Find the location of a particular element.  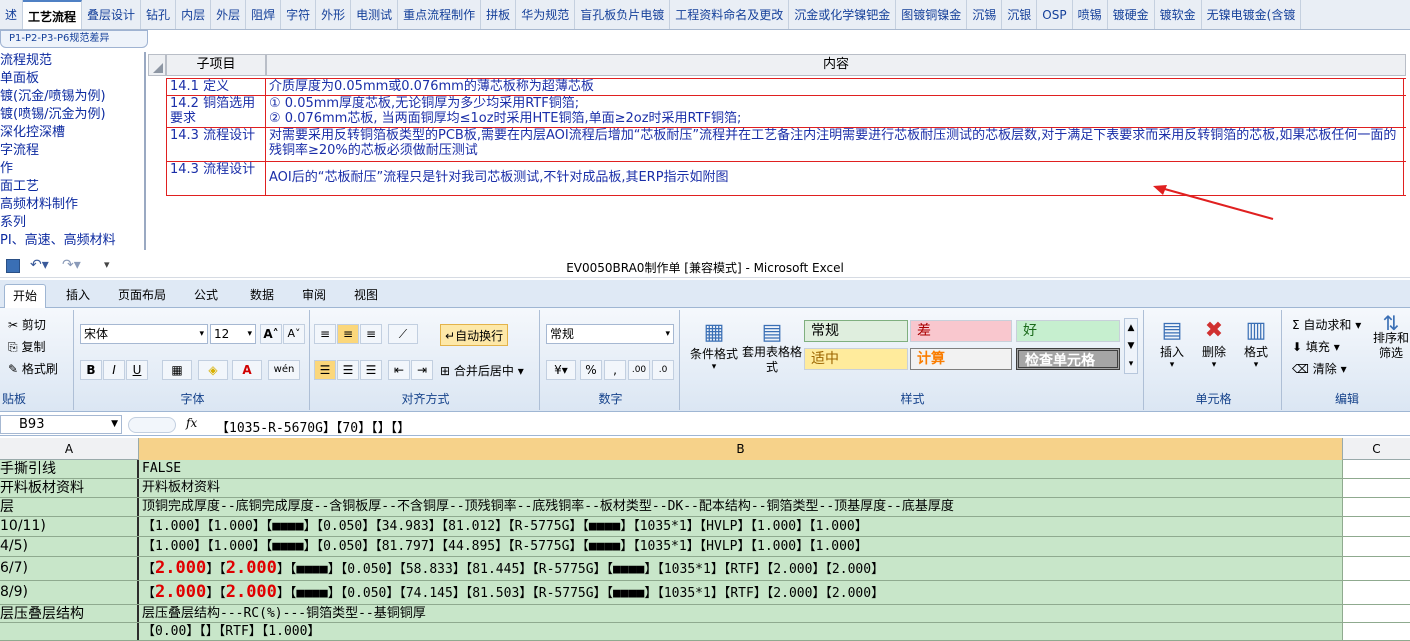

ribbon-tab: 开始 is located at coordinates (25, 296).